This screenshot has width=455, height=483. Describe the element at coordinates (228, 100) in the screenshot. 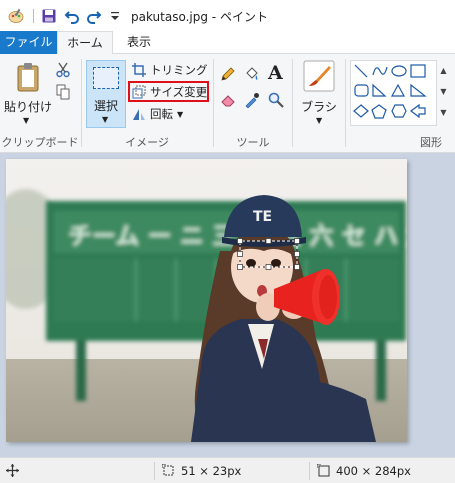

I see `eraser-icon` at that location.